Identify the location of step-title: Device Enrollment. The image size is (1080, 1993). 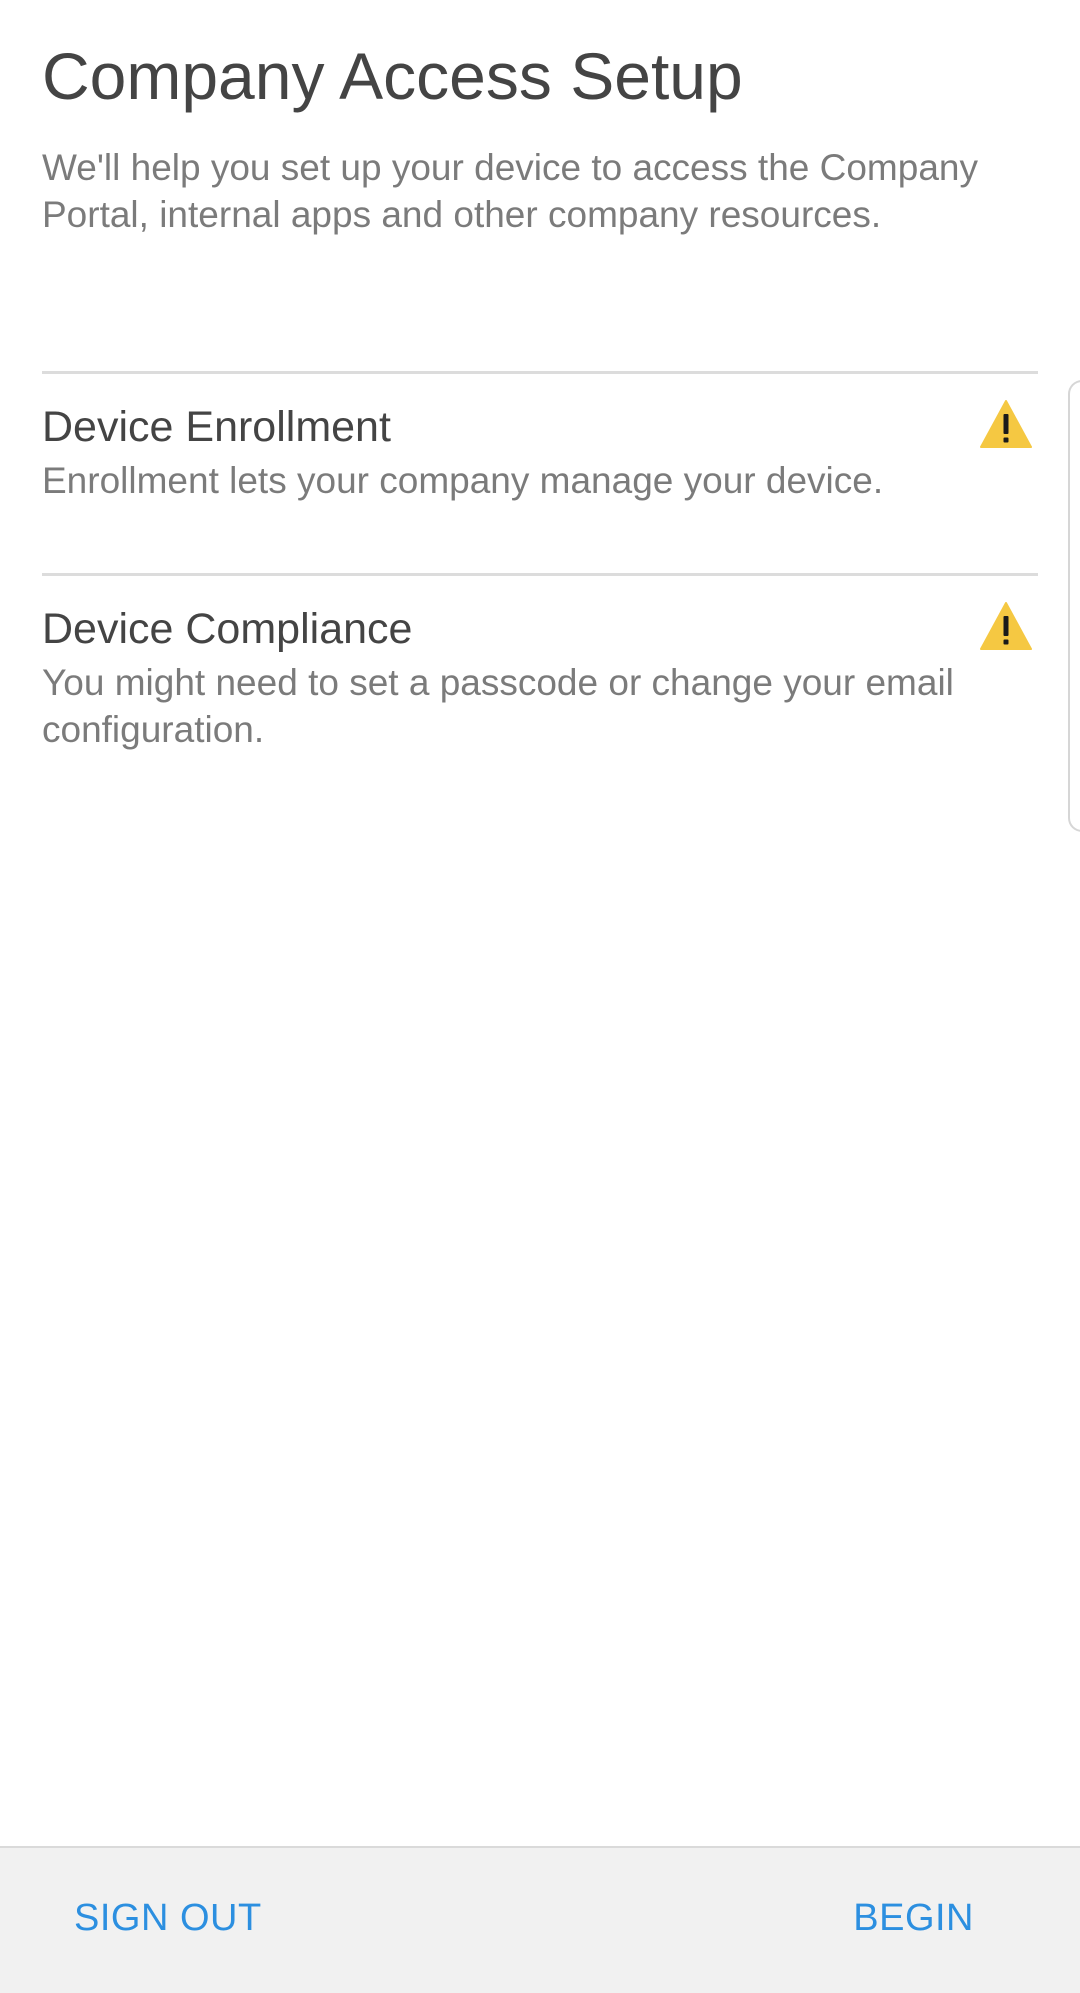
(216, 427).